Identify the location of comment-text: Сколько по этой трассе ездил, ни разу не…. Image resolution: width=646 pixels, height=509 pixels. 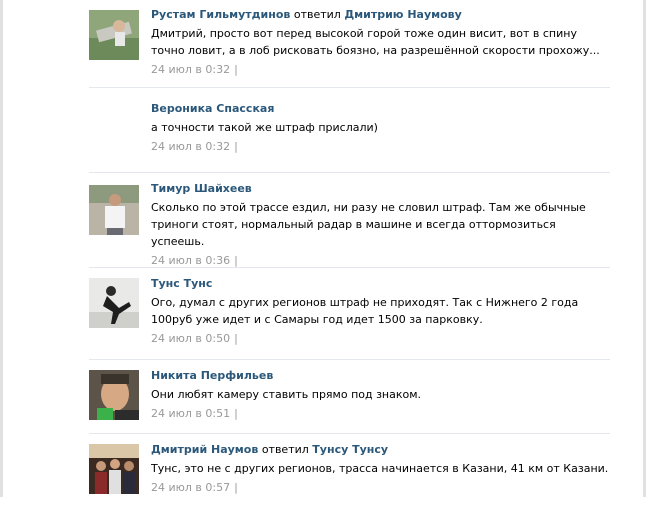
(368, 224).